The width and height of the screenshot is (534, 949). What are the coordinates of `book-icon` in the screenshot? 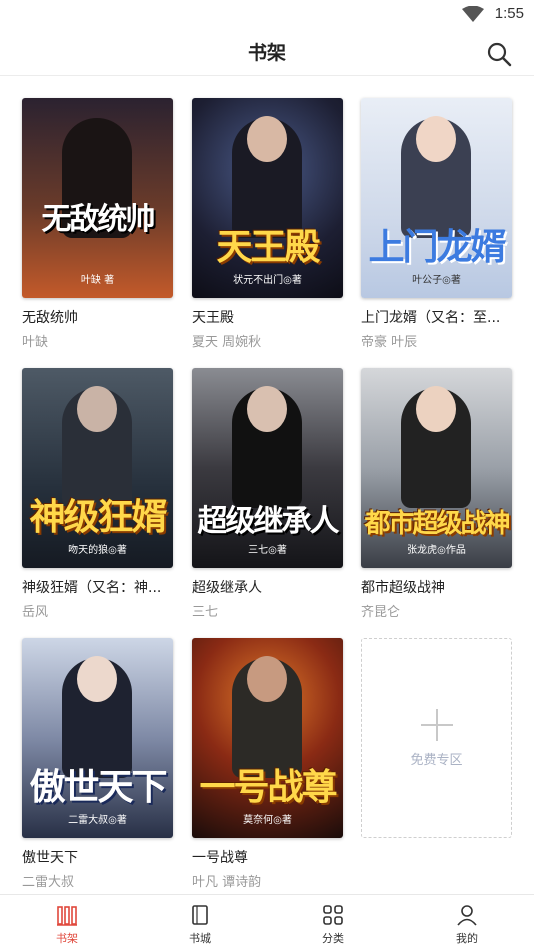 It's located at (200, 915).